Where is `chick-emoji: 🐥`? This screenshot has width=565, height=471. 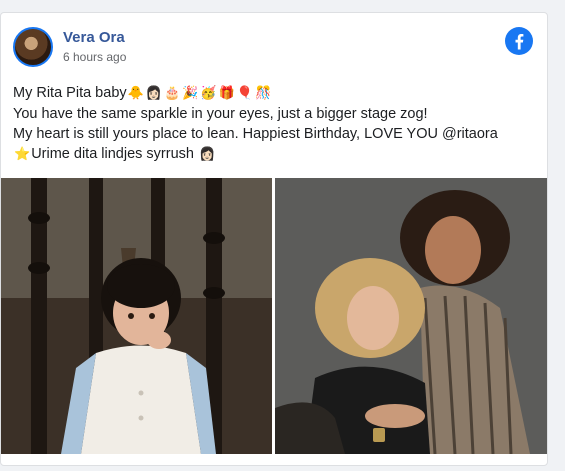
chick-emoji: 🐥 is located at coordinates (135, 93).